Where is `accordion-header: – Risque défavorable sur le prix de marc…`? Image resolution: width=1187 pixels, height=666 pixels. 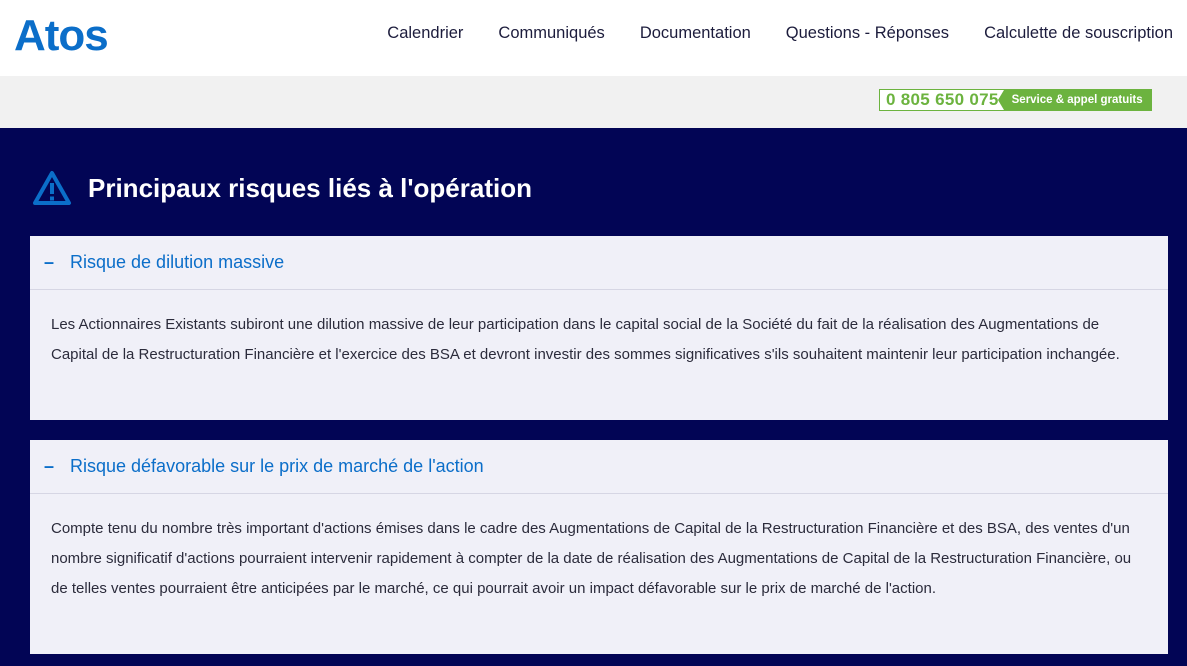
accordion-header: – Risque défavorable sur le prix de marc… is located at coordinates (599, 467).